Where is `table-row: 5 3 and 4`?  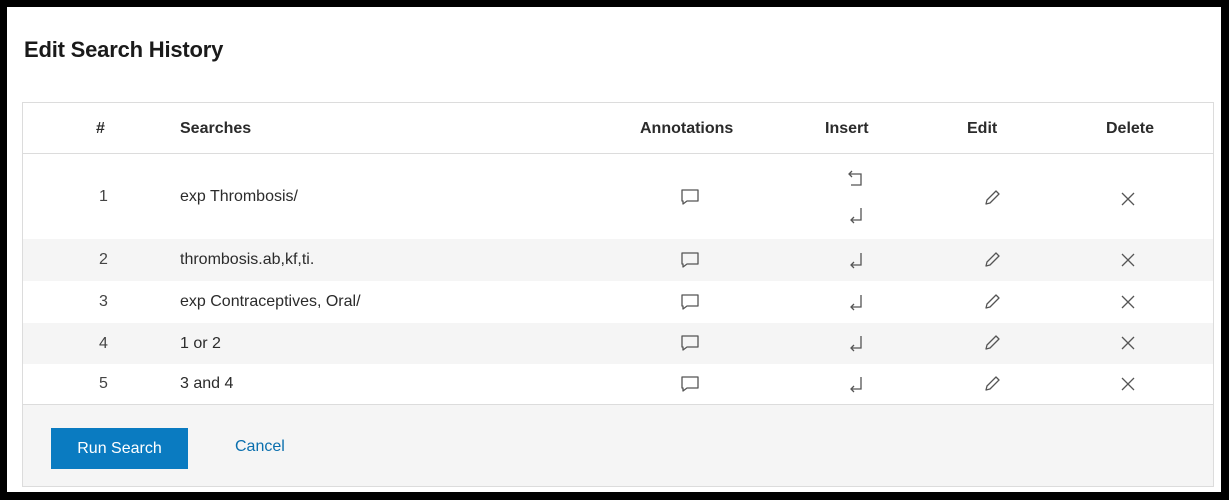
table-row: 5 3 and 4 is located at coordinates (618, 384).